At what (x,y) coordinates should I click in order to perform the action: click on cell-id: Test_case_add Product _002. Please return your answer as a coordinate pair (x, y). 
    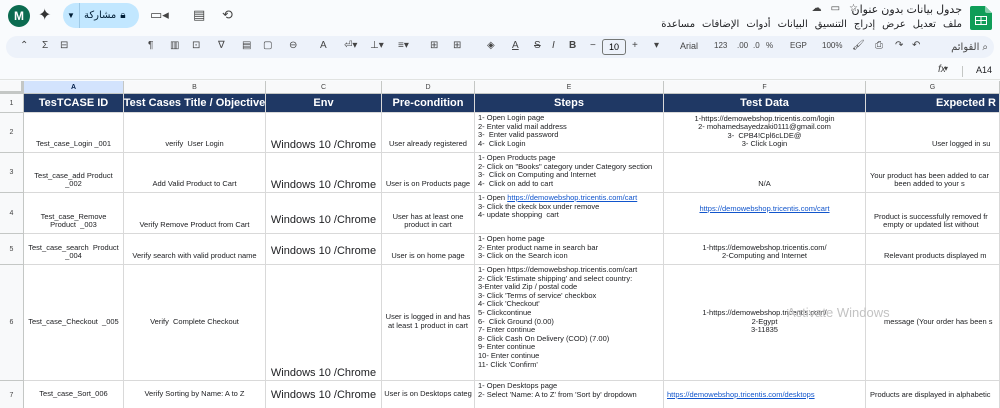
    Looking at the image, I should click on (74, 173).